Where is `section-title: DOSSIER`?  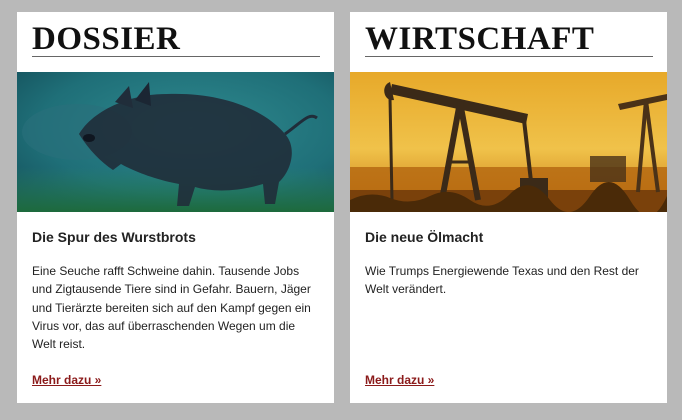
section-title: DOSSIER is located at coordinates (176, 39).